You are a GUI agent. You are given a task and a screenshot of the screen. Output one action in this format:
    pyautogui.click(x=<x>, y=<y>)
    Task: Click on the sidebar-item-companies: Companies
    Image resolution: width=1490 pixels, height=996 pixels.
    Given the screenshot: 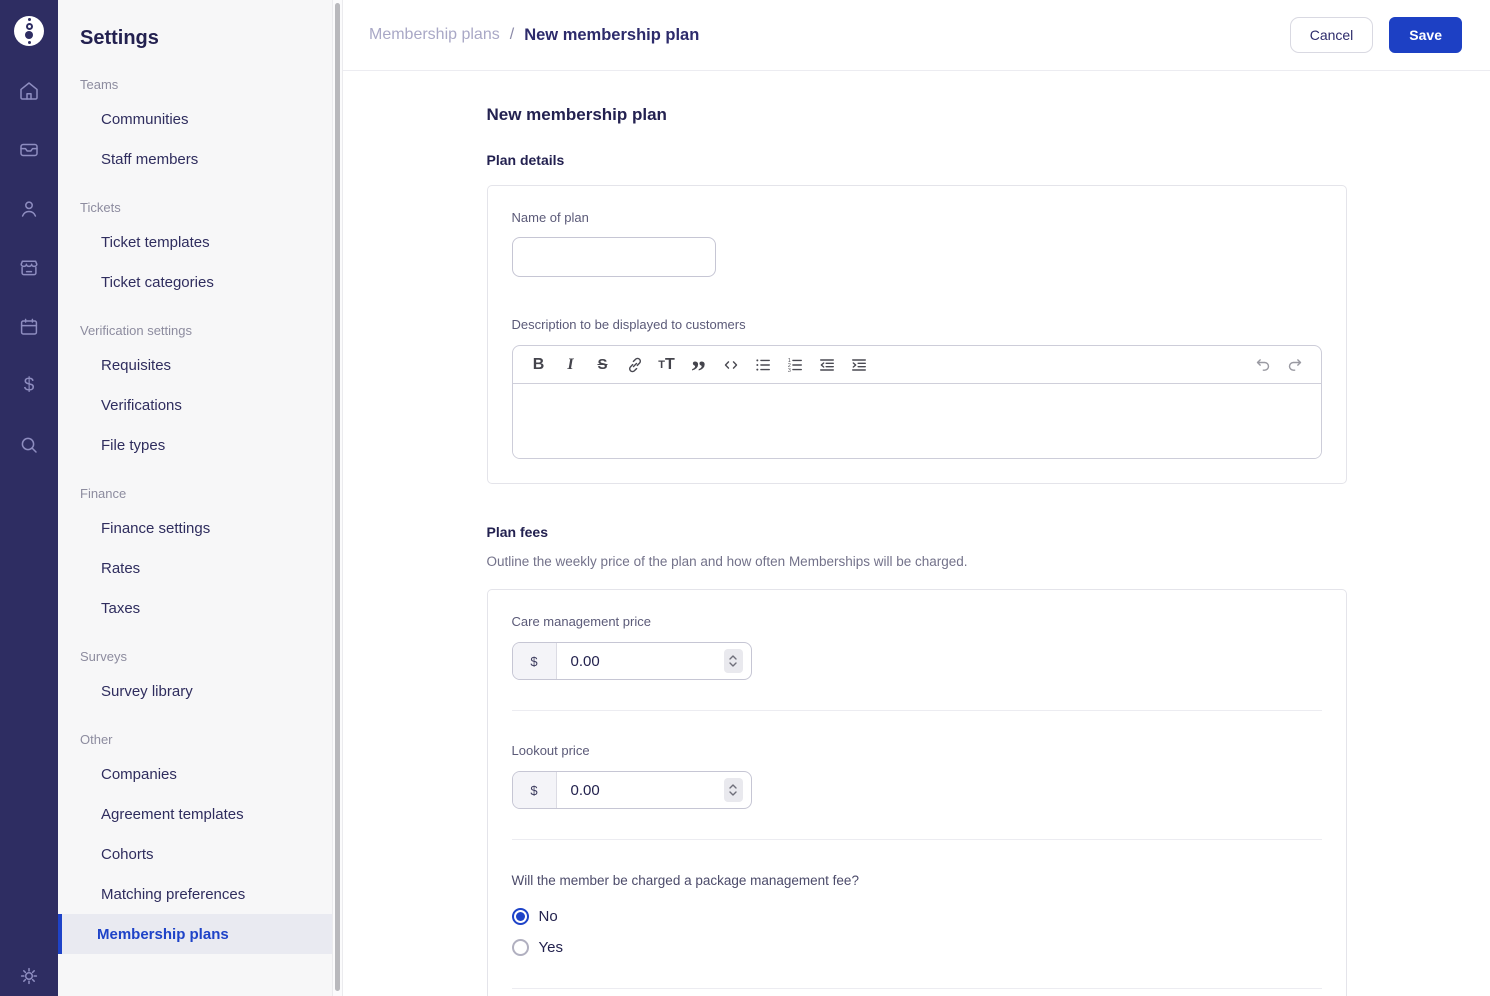 What is the action you would take?
    pyautogui.click(x=195, y=774)
    